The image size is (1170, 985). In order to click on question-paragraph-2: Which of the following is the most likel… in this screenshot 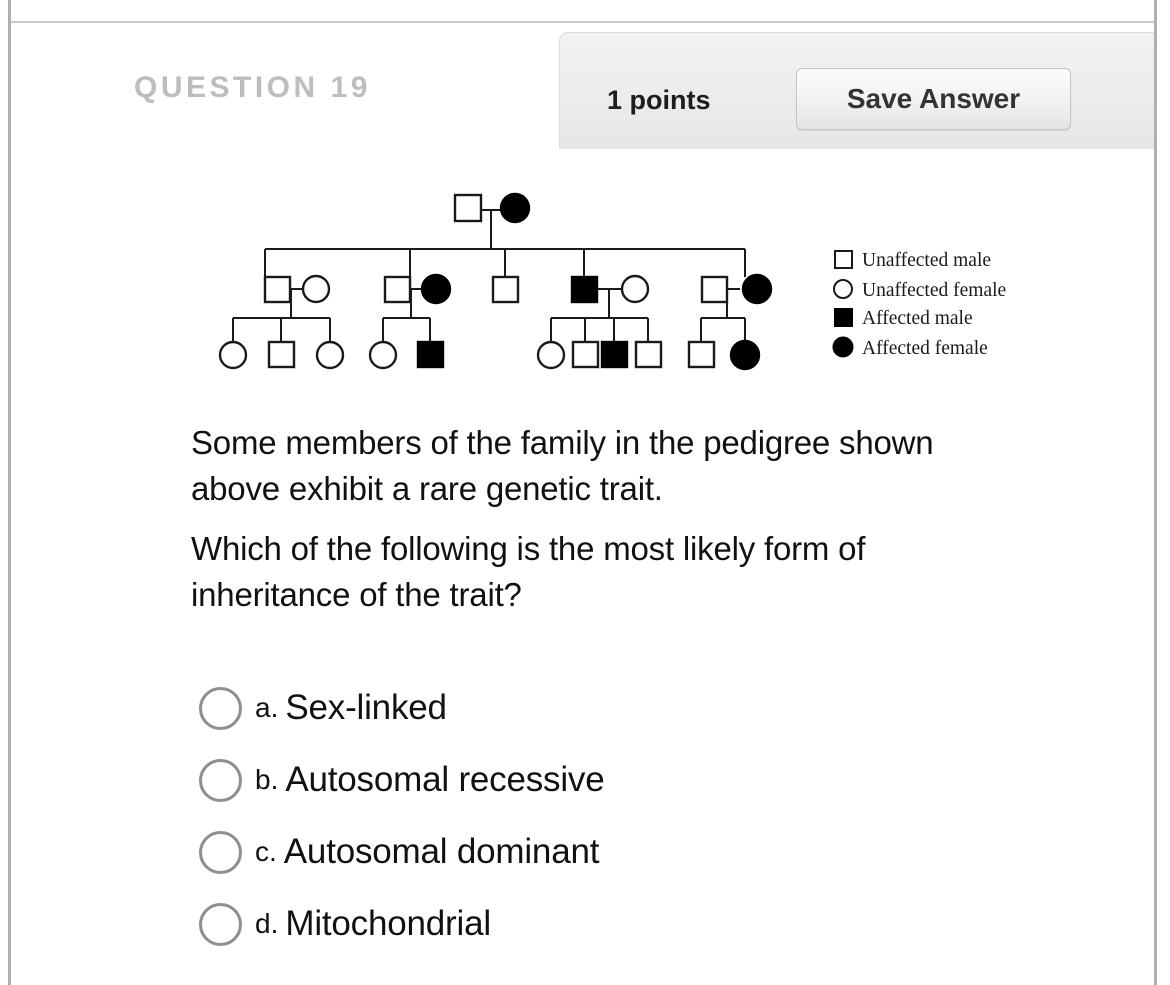, I will do `click(528, 571)`.